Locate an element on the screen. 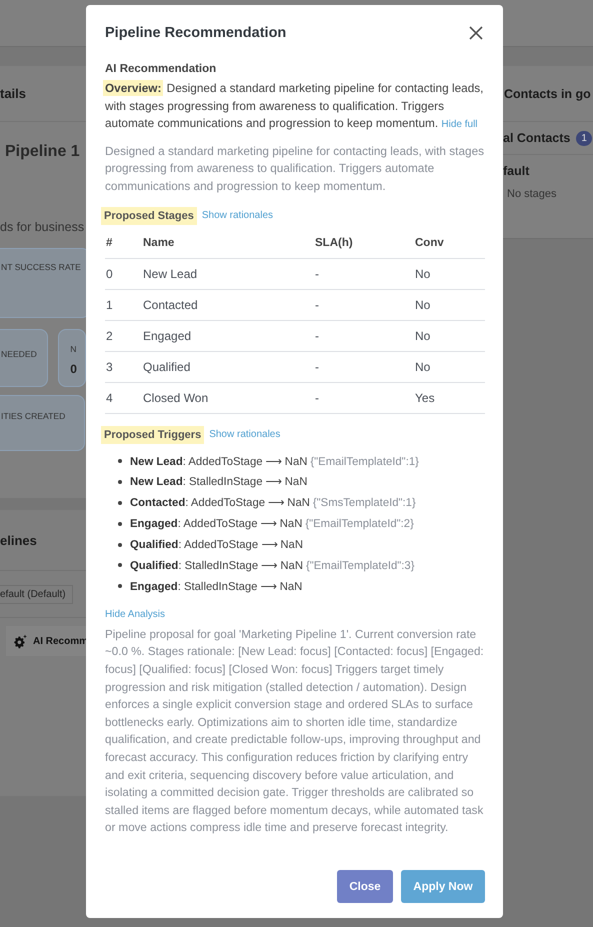 This screenshot has height=927, width=593. gear-sparkle-icon is located at coordinates (20, 641).